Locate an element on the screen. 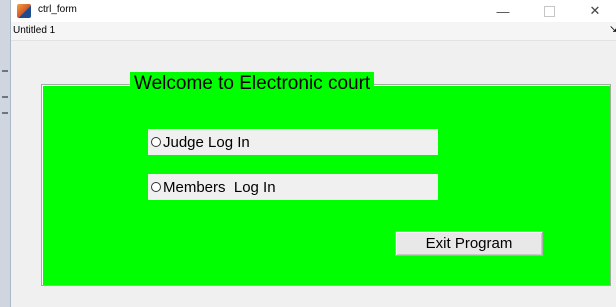 The width and height of the screenshot is (616, 307). maximize-icon is located at coordinates (549, 11).